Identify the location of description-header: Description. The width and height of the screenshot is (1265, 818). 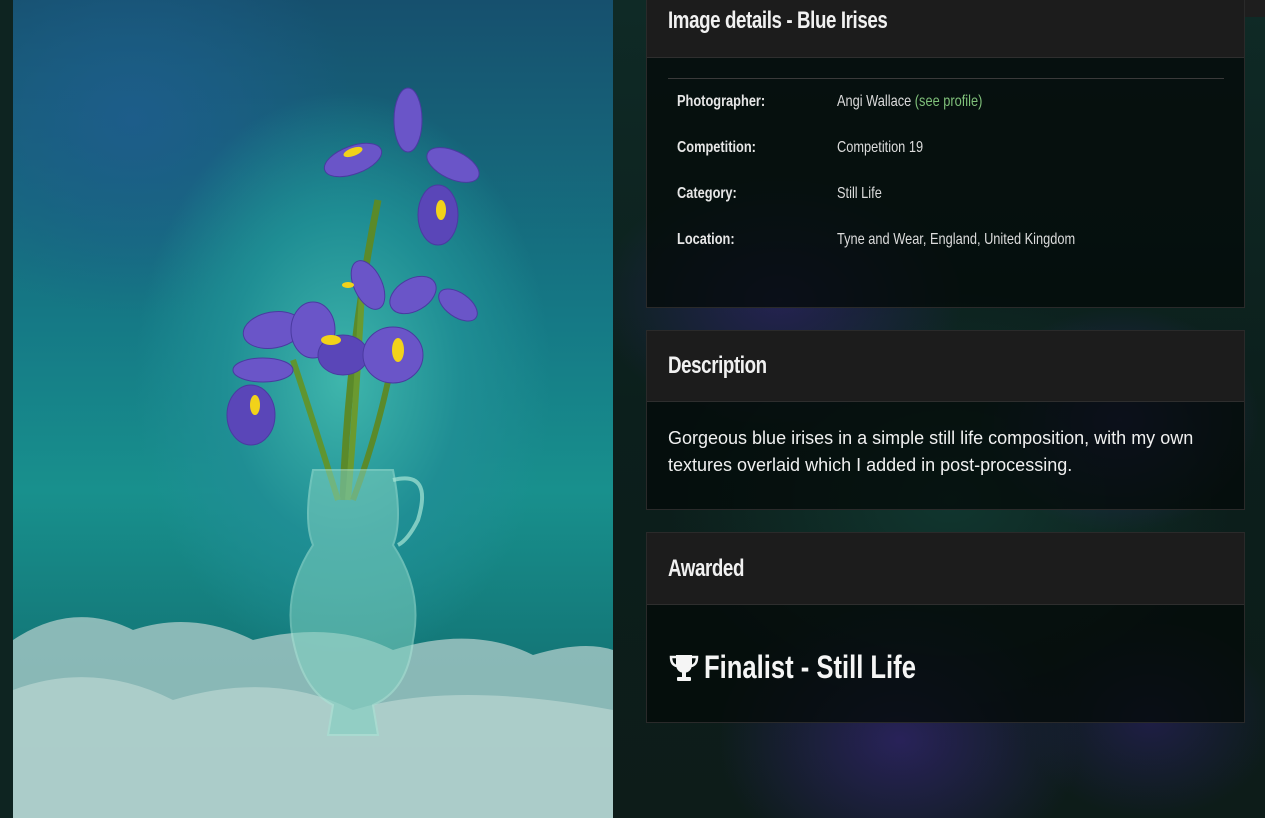
(945, 366).